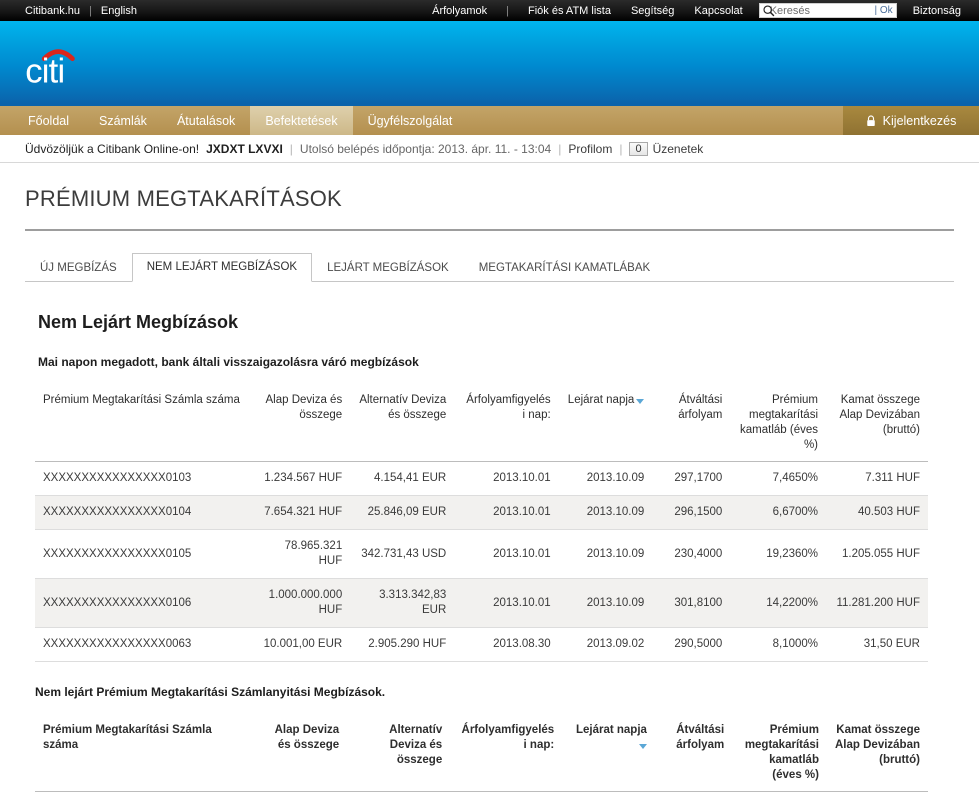  I want to click on lock-icon, so click(870, 120).